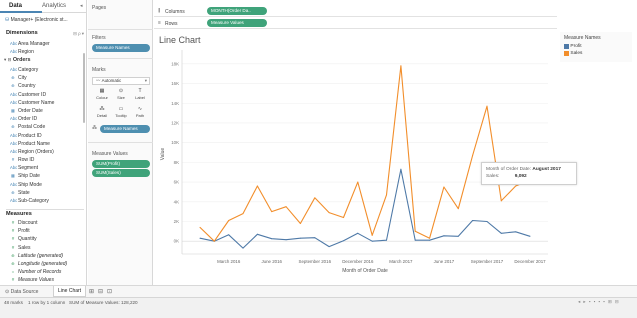 This screenshot has height=318, width=637. Describe the element at coordinates (14, 102) in the screenshot. I see `field-type-icon: Abc` at that location.